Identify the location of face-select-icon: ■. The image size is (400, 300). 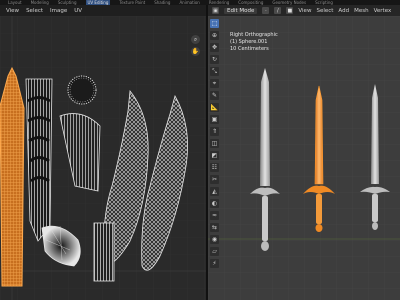
(290, 10).